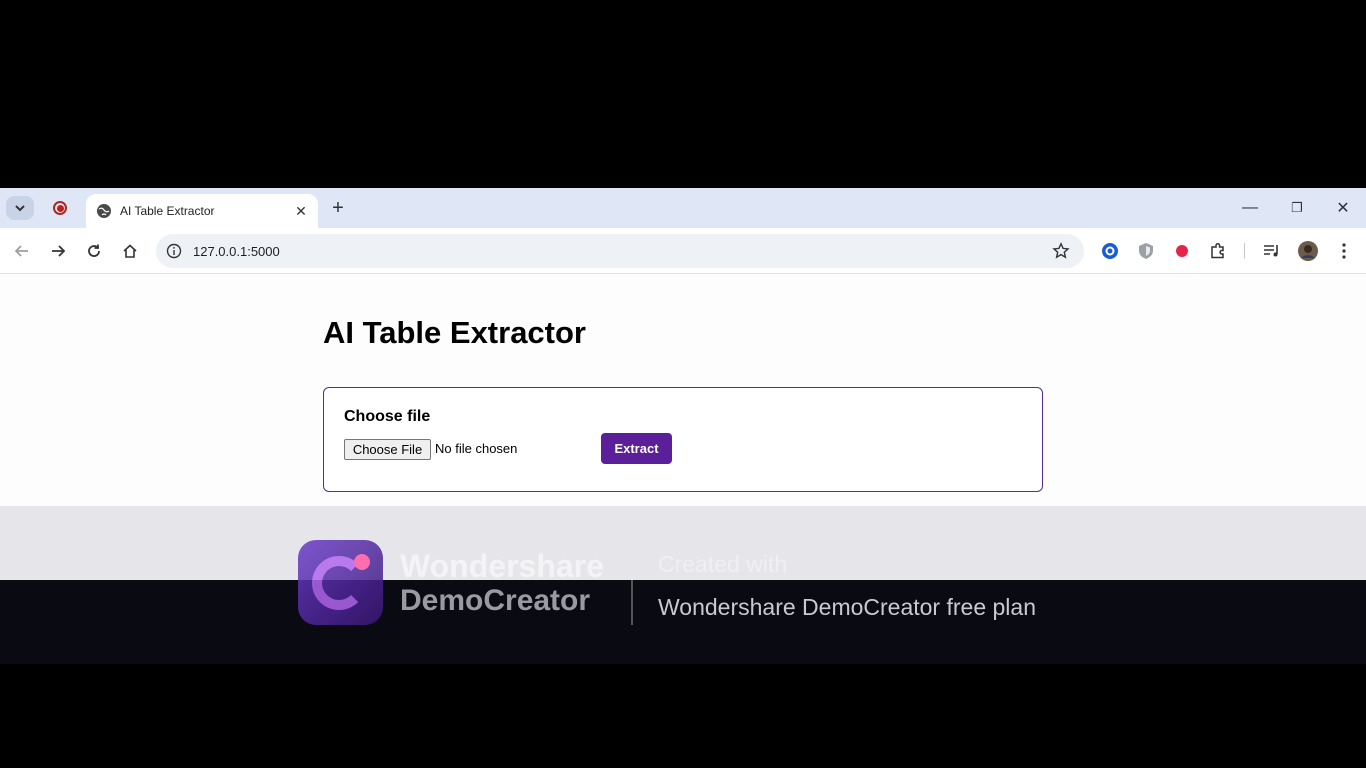 The width and height of the screenshot is (1366, 768). I want to click on red-dot-extension-icon, so click(1182, 251).